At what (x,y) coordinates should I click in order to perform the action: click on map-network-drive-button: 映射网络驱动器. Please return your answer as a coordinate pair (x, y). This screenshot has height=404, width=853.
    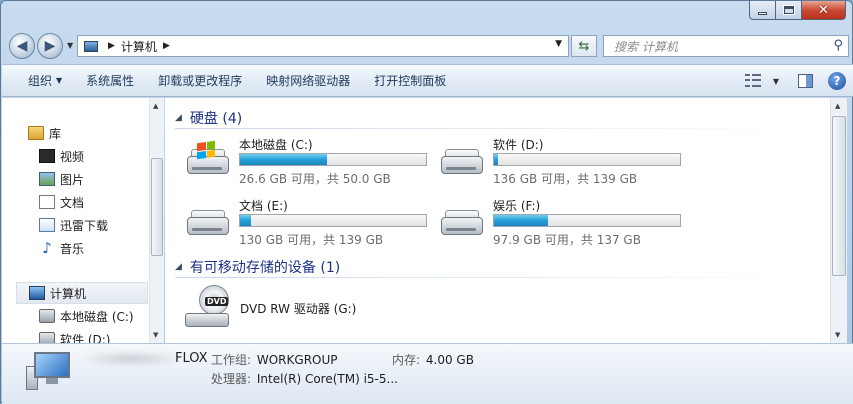
    Looking at the image, I should click on (308, 81).